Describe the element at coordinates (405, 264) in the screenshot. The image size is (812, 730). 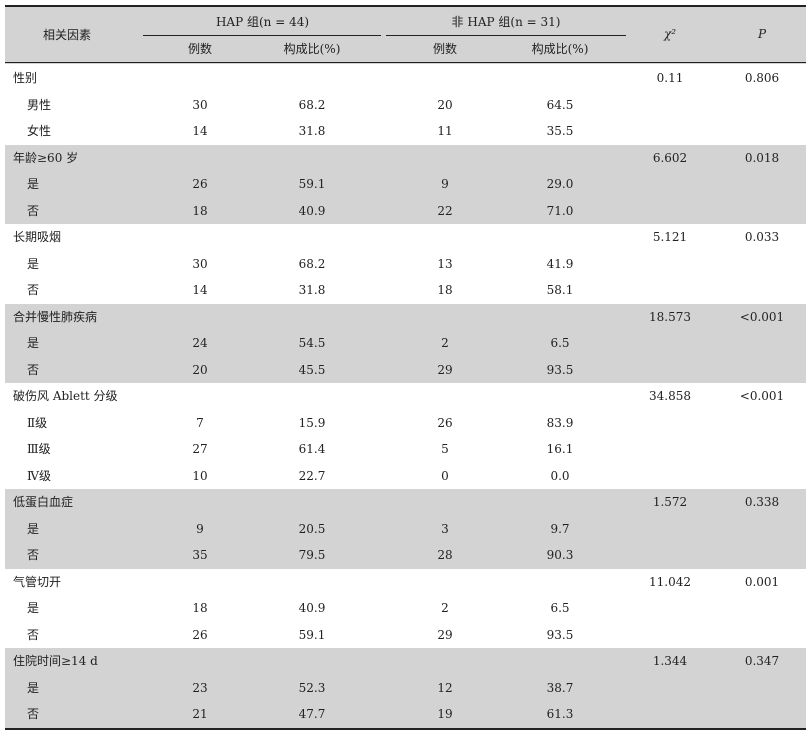
I see `table-row: 是 30 68.2 13 41.9` at that location.